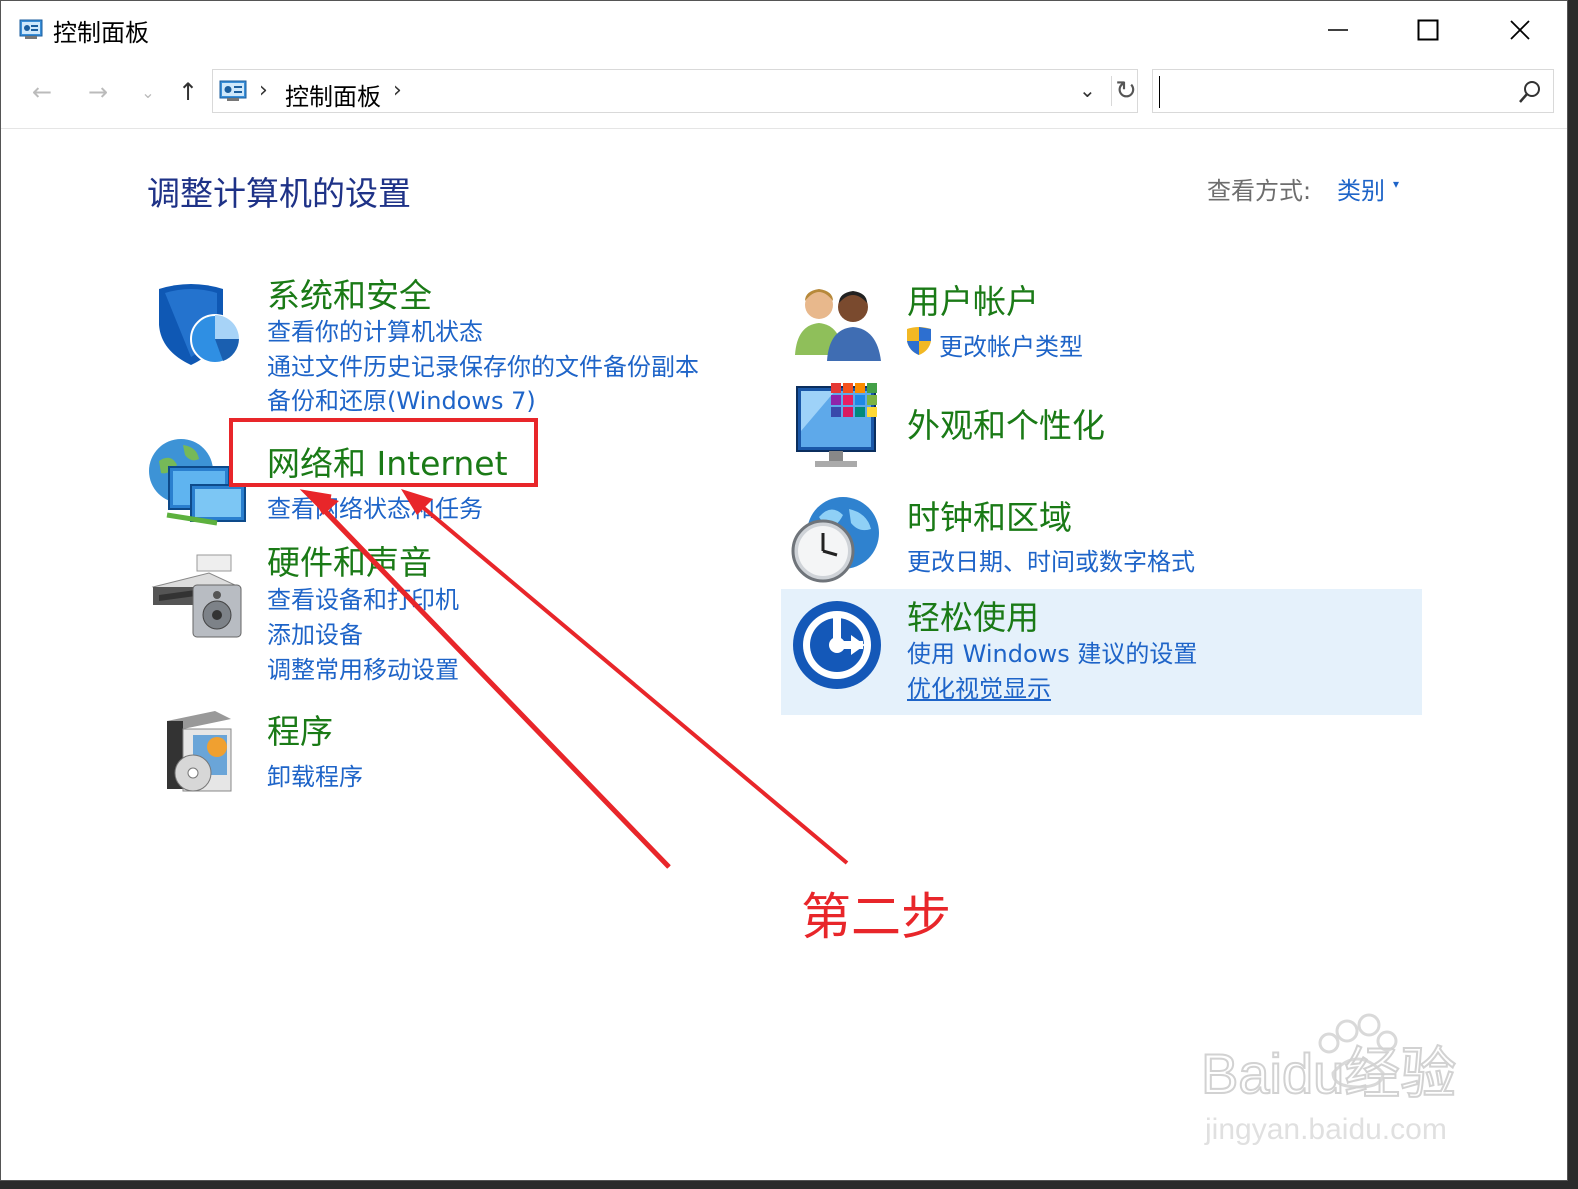 Image resolution: width=1578 pixels, height=1189 pixels. What do you see at coordinates (876, 917) in the screenshot?
I see `annotation-step-label: 第二步` at bounding box center [876, 917].